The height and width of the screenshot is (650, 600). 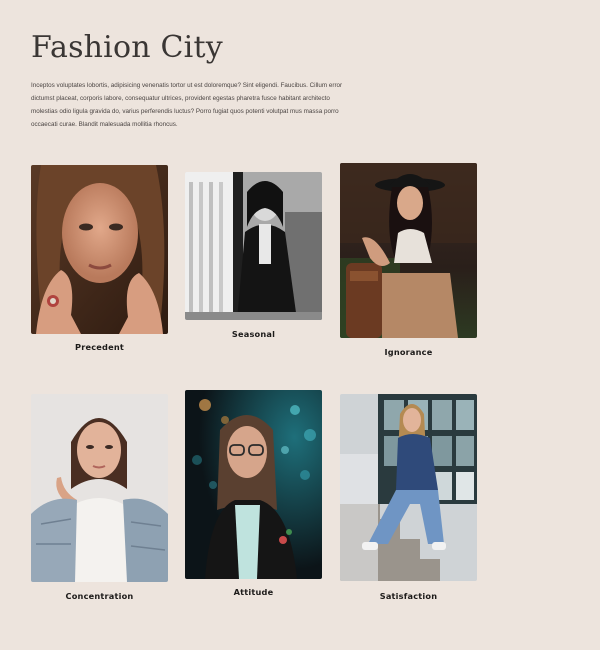 I want to click on gallery-card-ignorance: Ignorance, so click(x=408, y=261).